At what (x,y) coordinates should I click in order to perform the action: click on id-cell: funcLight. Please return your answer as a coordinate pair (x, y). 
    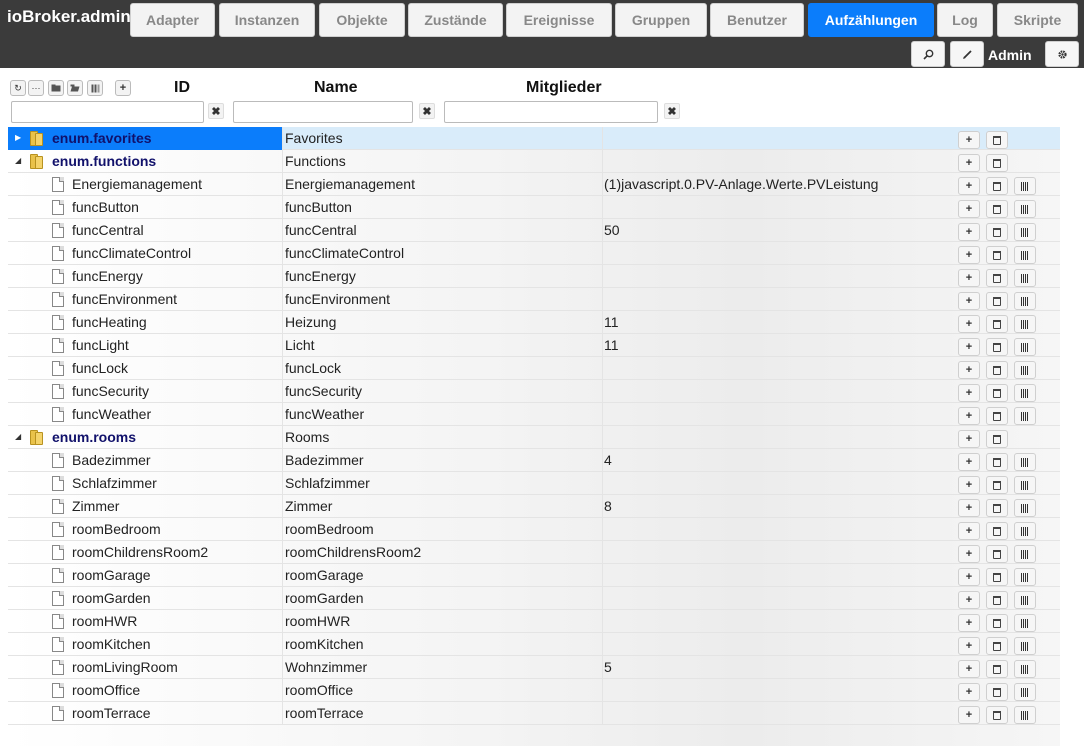
    Looking at the image, I should click on (145, 345).